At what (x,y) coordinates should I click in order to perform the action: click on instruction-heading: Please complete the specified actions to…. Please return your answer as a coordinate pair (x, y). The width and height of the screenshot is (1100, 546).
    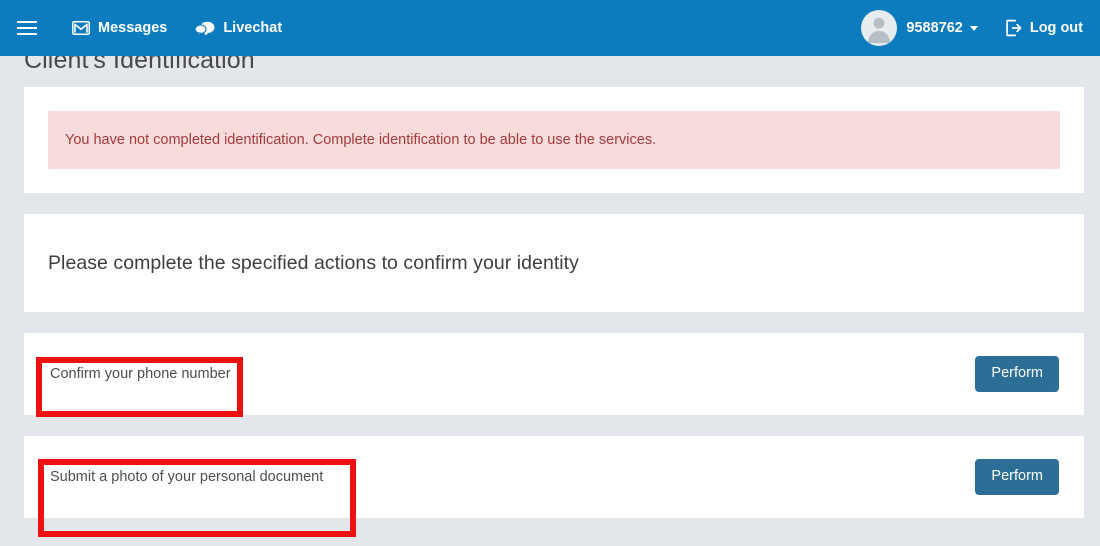
    Looking at the image, I should click on (313, 263).